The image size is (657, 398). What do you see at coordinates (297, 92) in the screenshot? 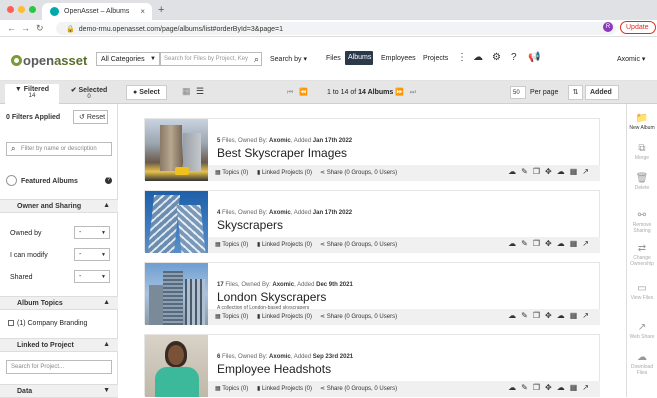
I see `first-page-icon: ⏮ ⏪` at bounding box center [297, 92].